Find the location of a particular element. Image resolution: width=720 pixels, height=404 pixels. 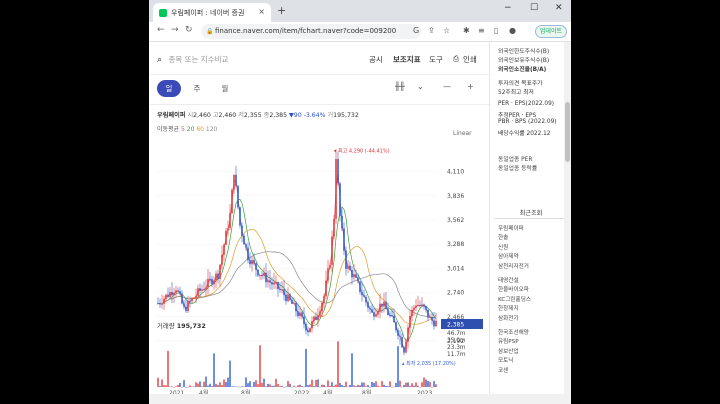

title-bar: 우림페이퍼 : 네이버 증권 × + − ☐ ✕ is located at coordinates (360, 11).